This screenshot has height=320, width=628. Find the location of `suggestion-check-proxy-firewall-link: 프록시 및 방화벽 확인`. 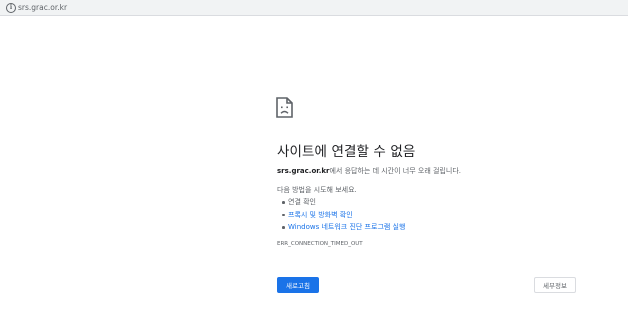

suggestion-check-proxy-firewall-link: 프록시 및 방화벽 확인 is located at coordinates (341, 215).